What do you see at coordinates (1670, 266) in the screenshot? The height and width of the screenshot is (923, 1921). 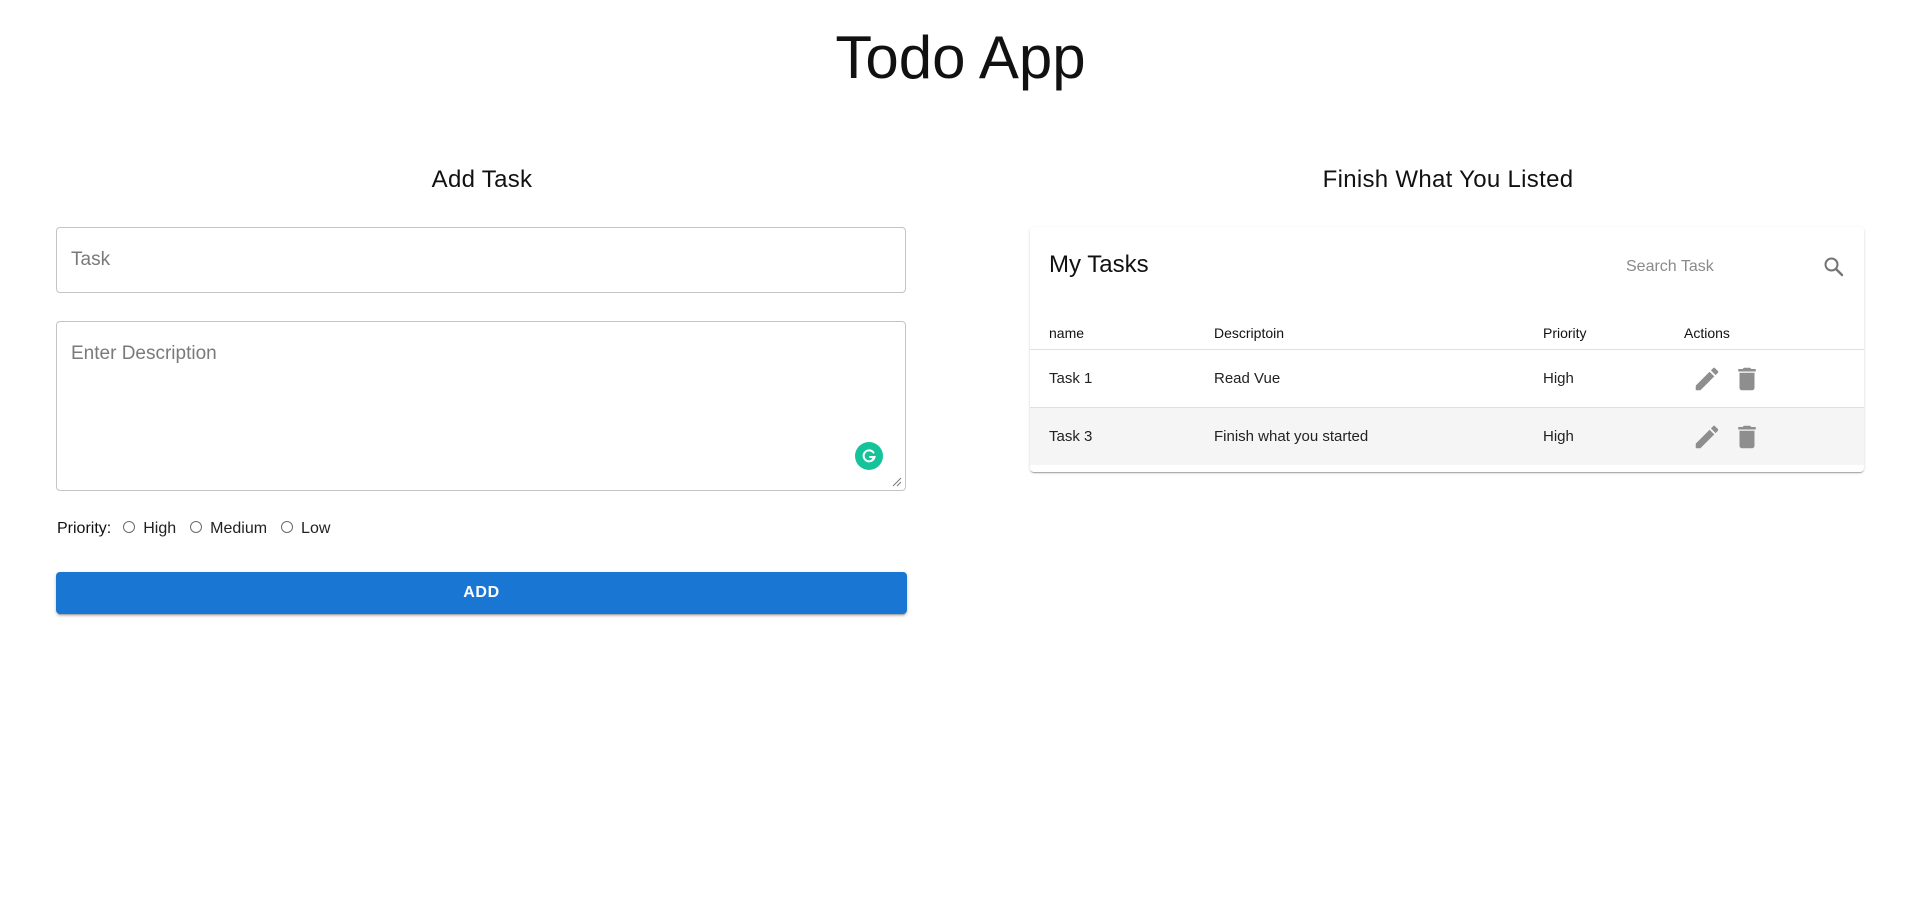 I see `search-placeholder: Search Task` at bounding box center [1670, 266].